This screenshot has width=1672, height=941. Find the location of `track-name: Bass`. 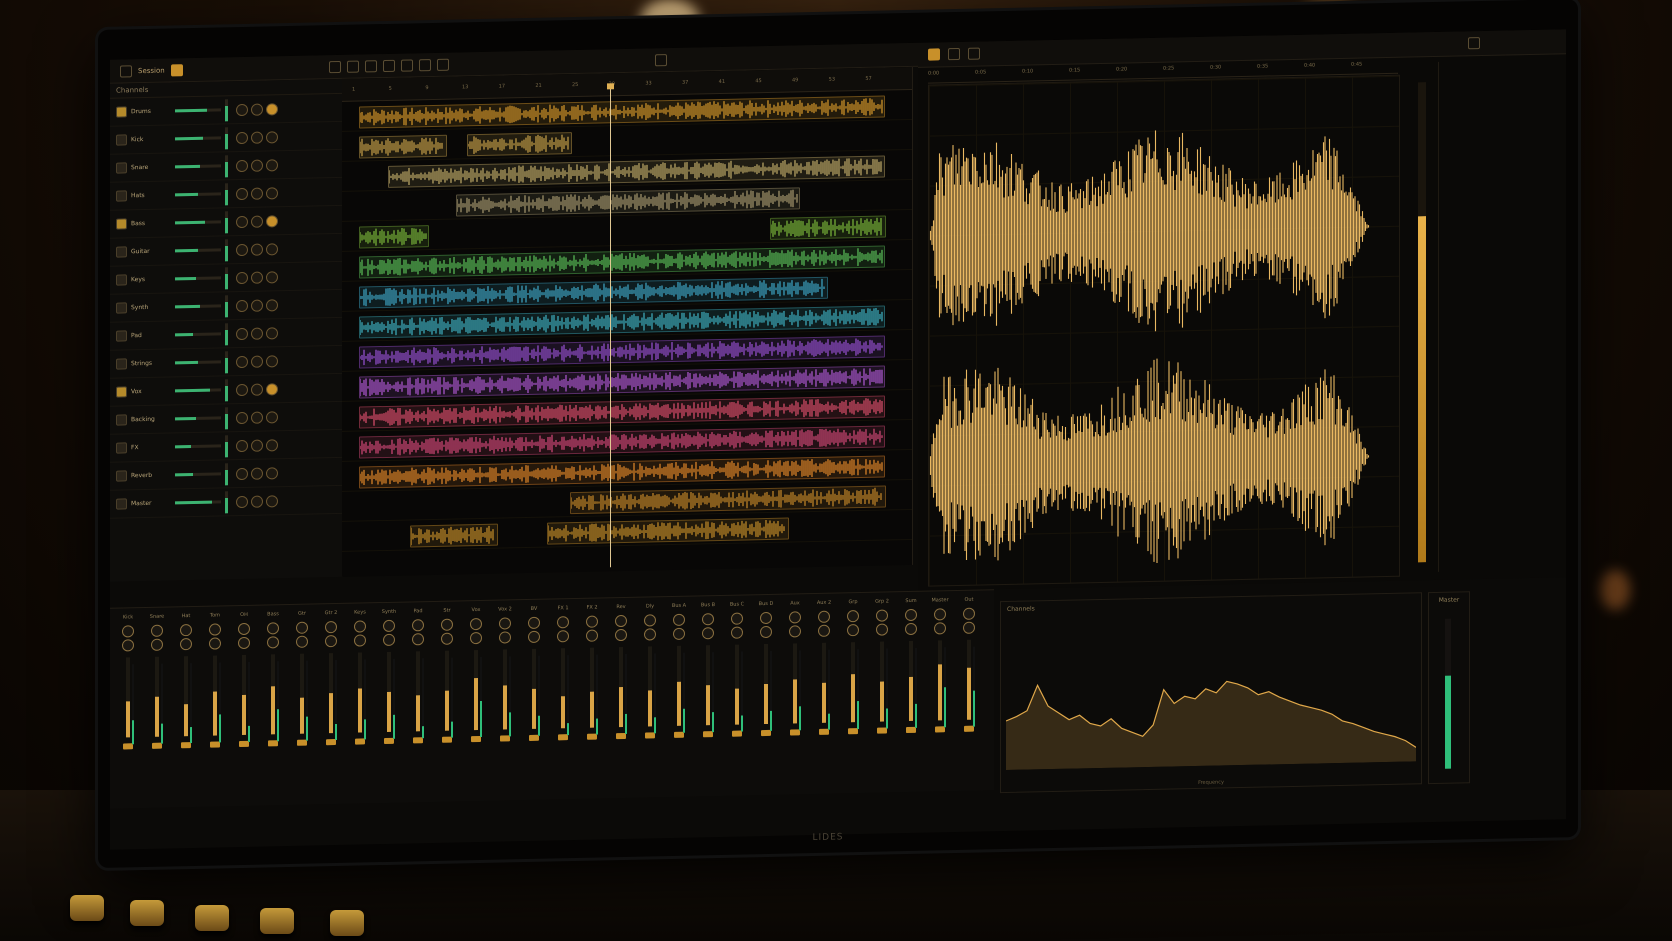

track-name: Bass is located at coordinates (151, 223).